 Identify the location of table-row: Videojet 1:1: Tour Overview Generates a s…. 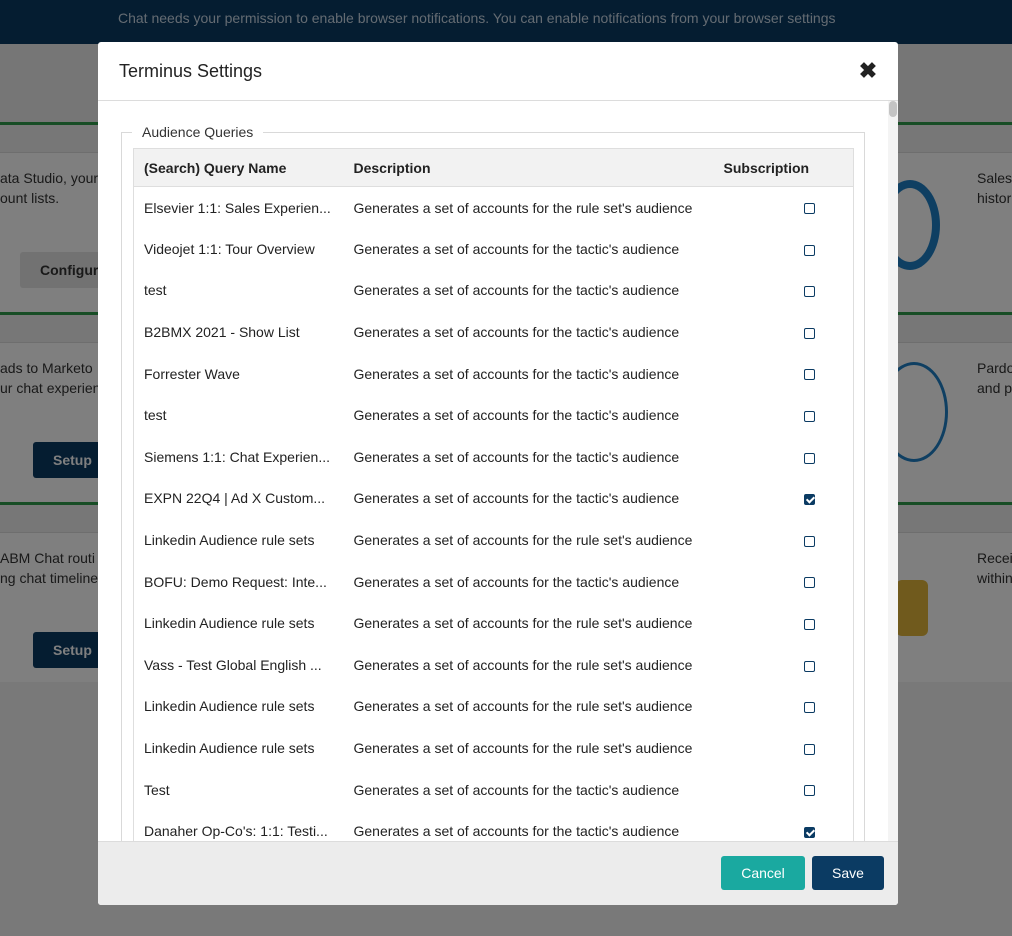
(494, 249).